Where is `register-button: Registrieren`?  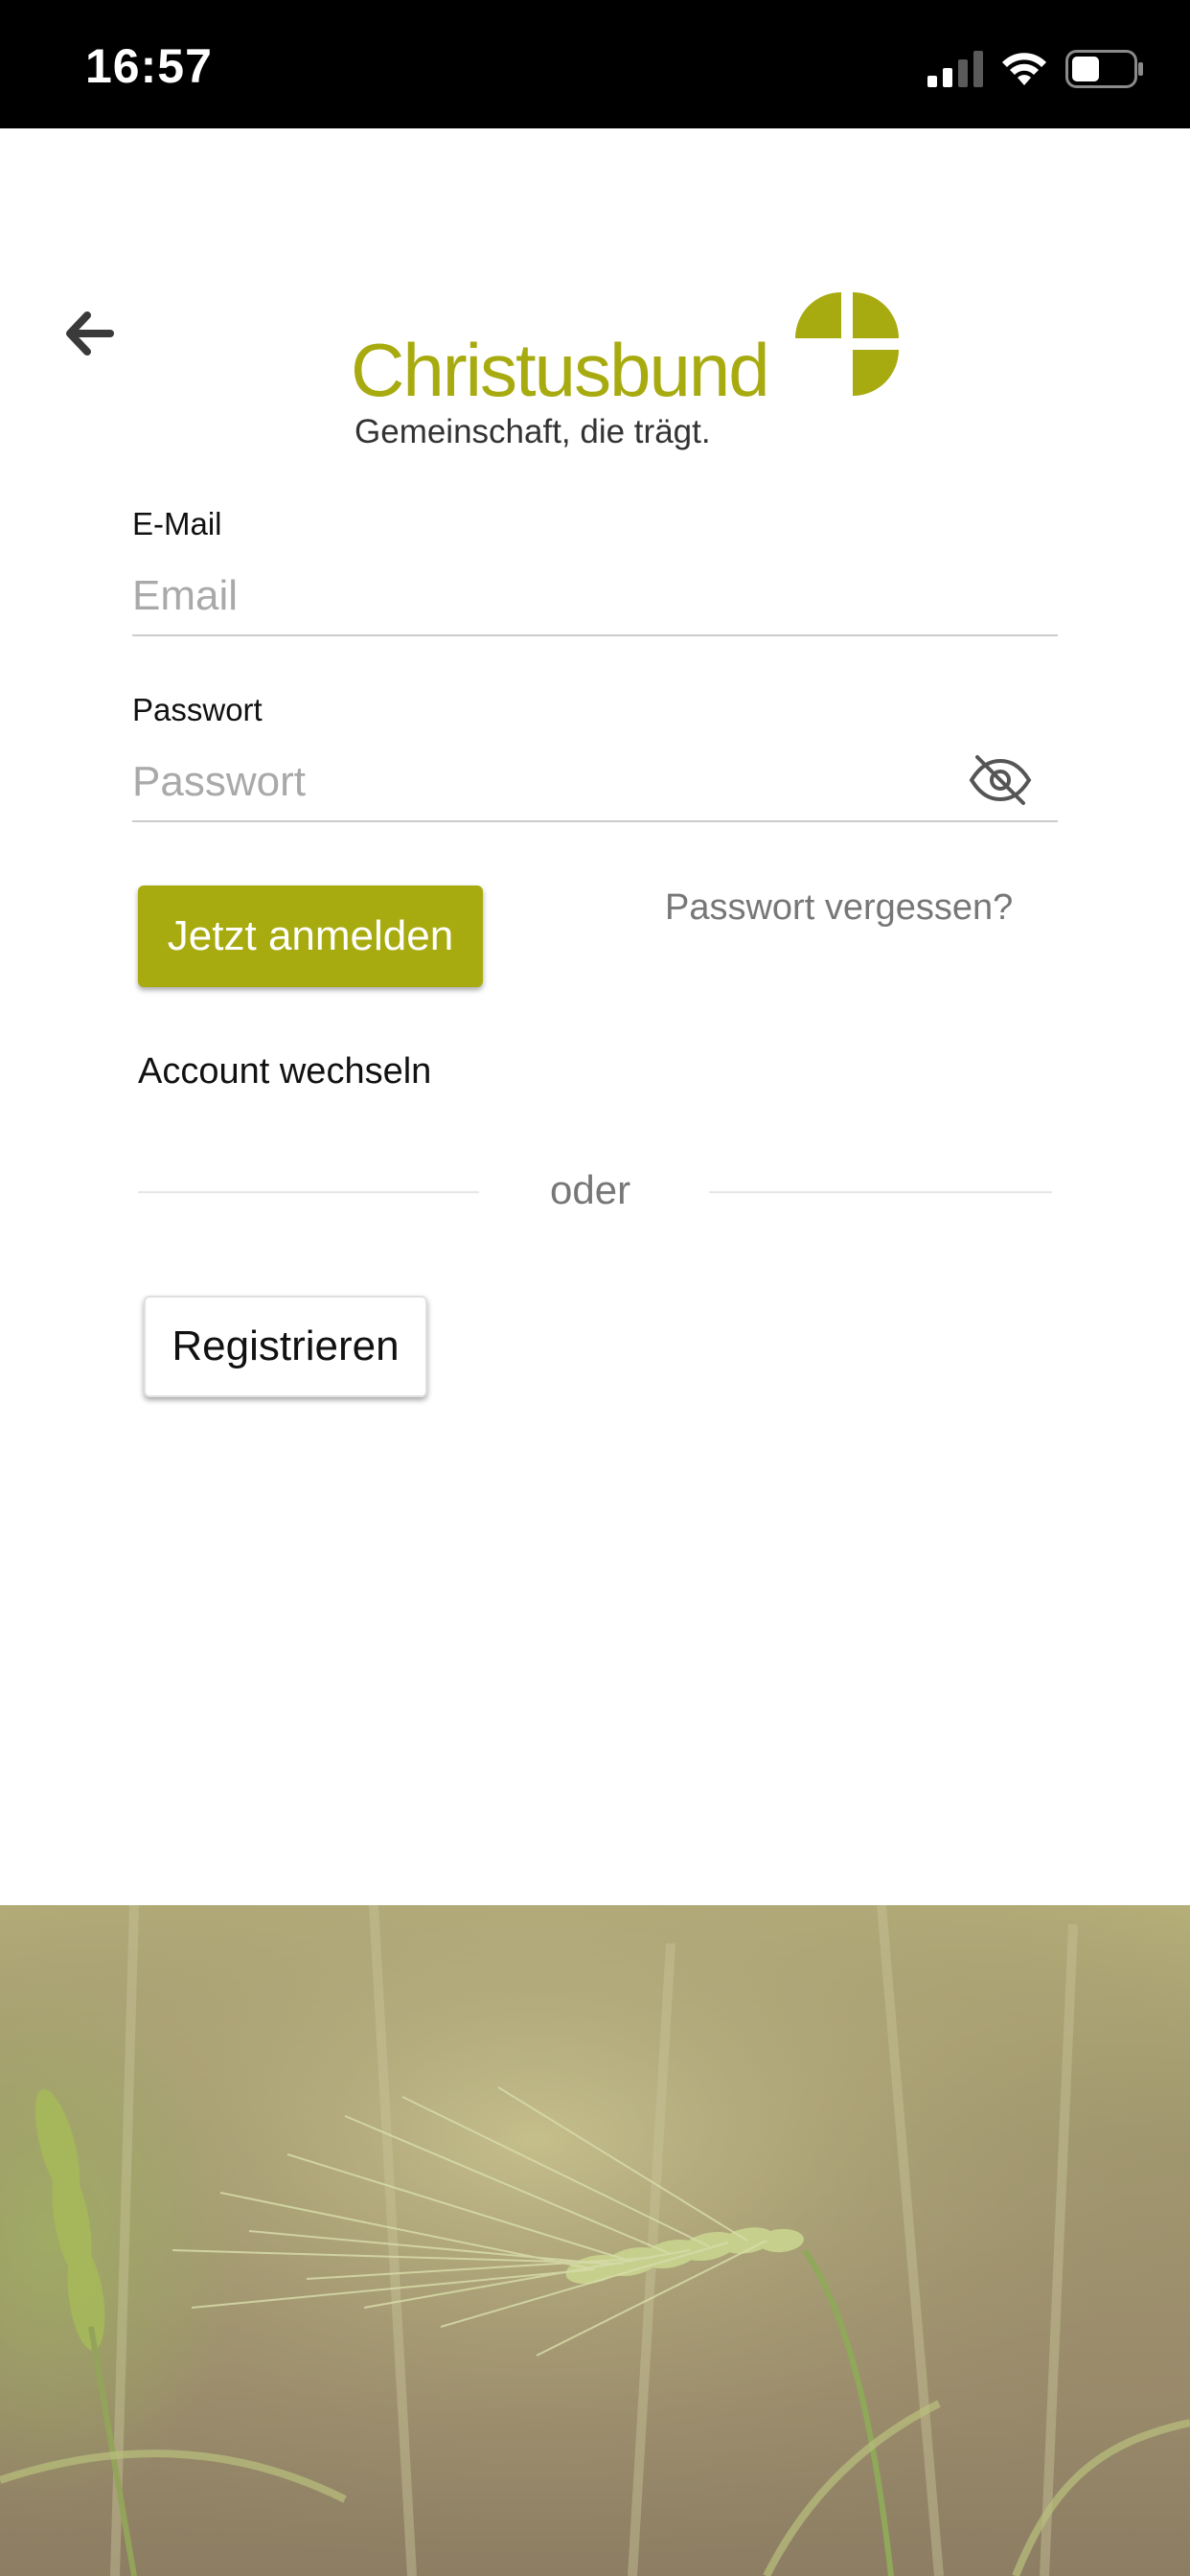
register-button: Registrieren is located at coordinates (286, 1346).